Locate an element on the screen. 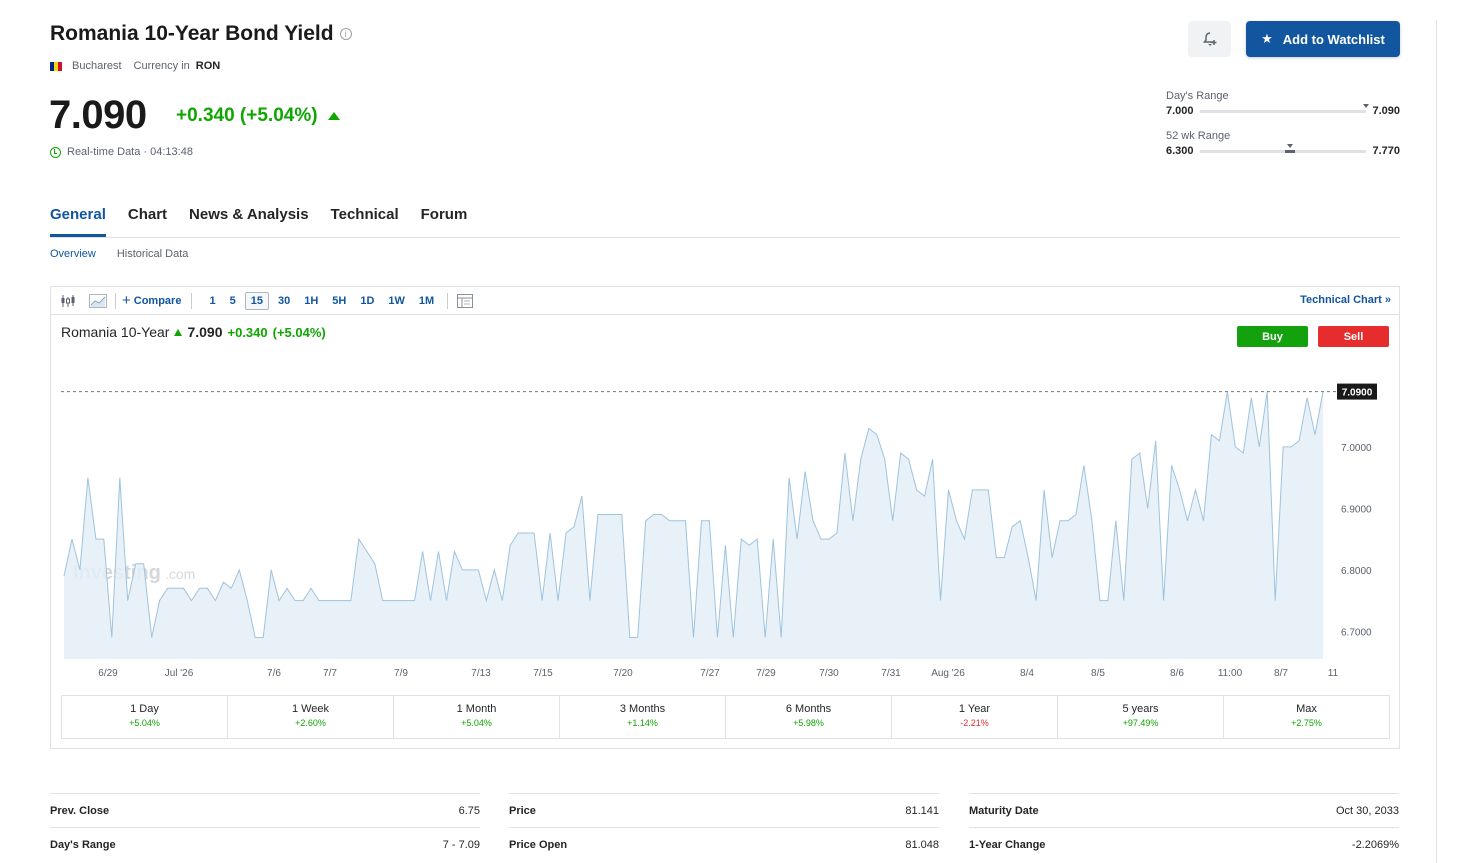  performance-period: 1 Year -2.21% is located at coordinates (975, 717).